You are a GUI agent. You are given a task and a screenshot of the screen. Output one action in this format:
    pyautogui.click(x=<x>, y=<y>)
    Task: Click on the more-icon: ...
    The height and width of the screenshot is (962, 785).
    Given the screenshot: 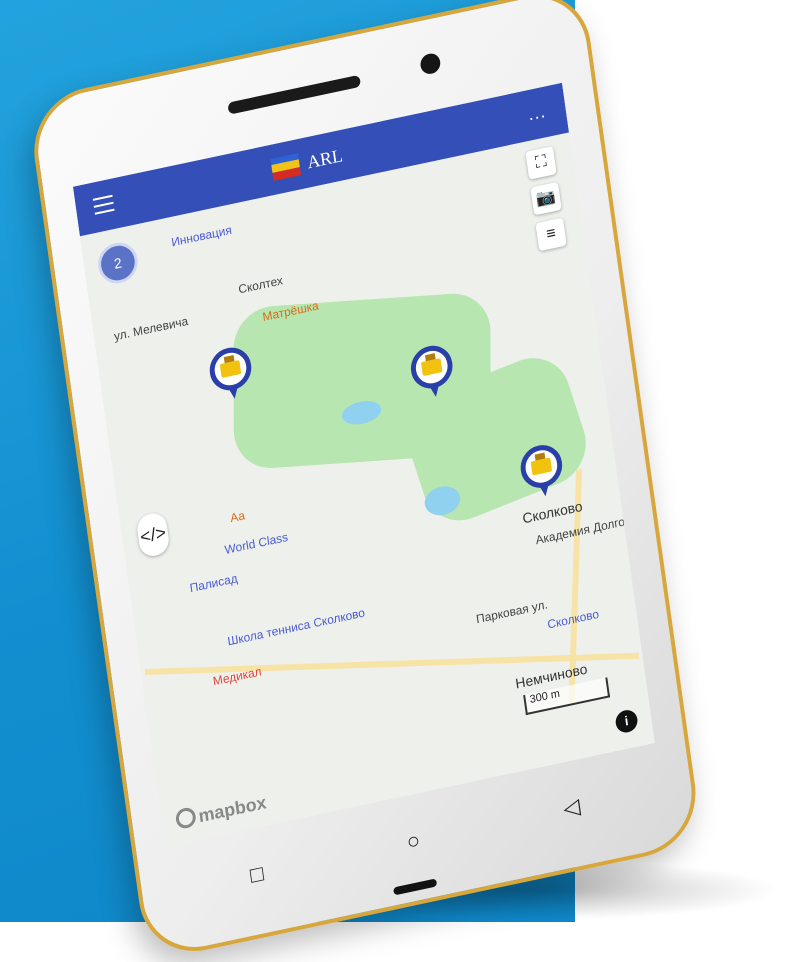 What is the action you would take?
    pyautogui.click(x=537, y=113)
    